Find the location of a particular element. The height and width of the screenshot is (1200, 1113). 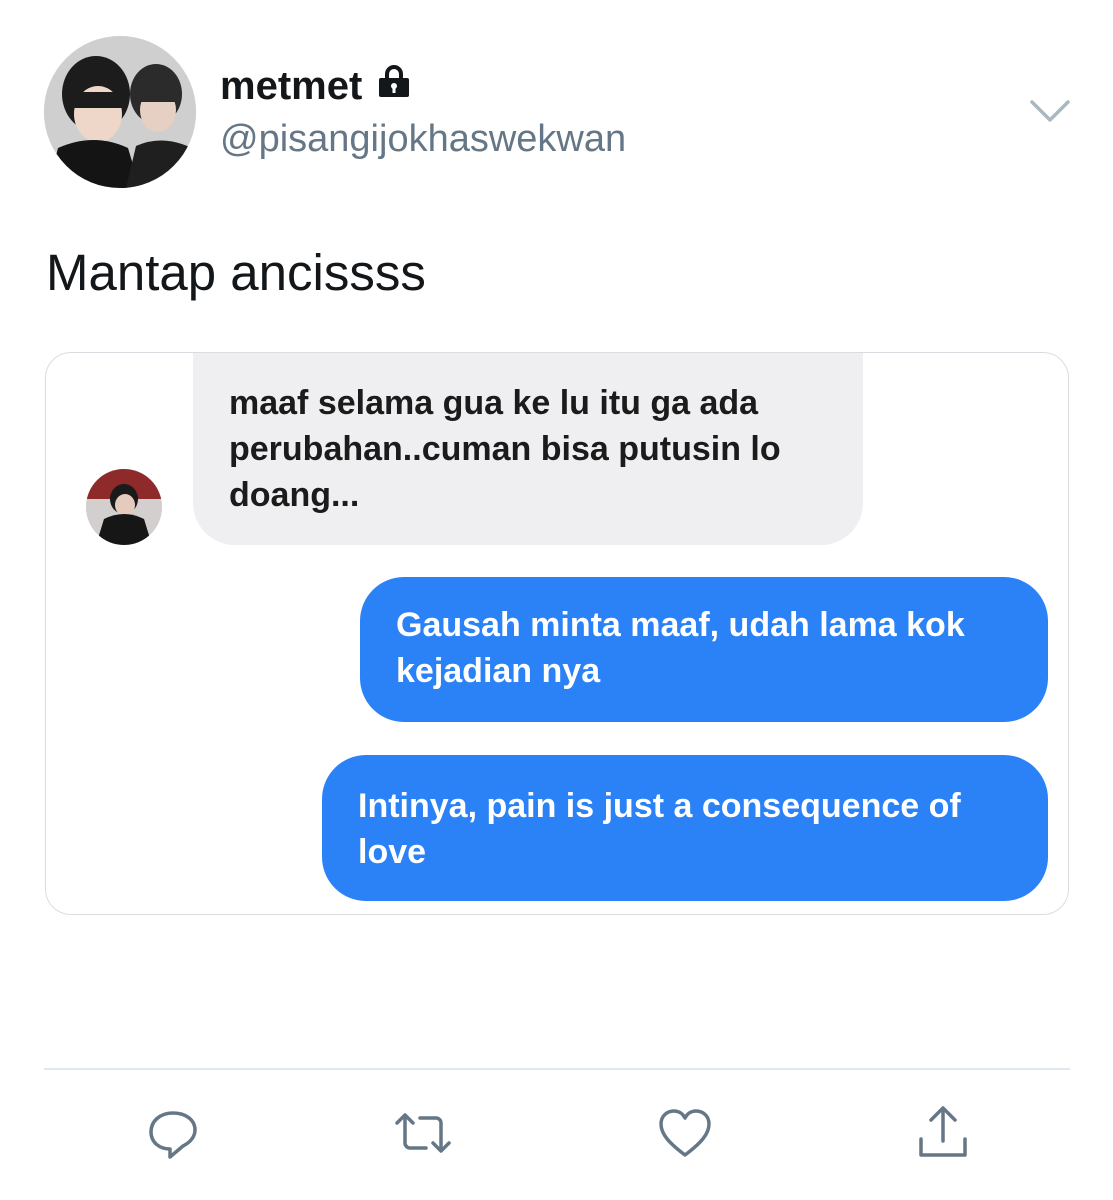

retweet-button is located at coordinates (423, 1133).